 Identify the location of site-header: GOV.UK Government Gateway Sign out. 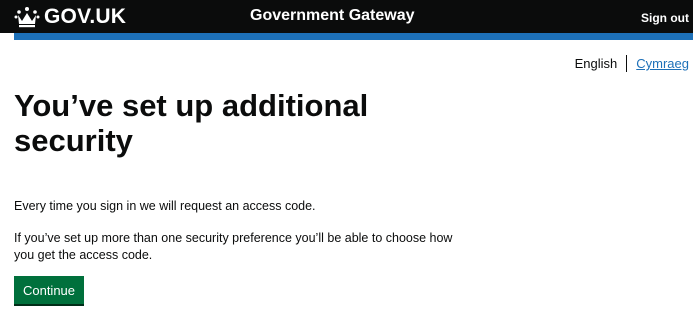
(346, 16).